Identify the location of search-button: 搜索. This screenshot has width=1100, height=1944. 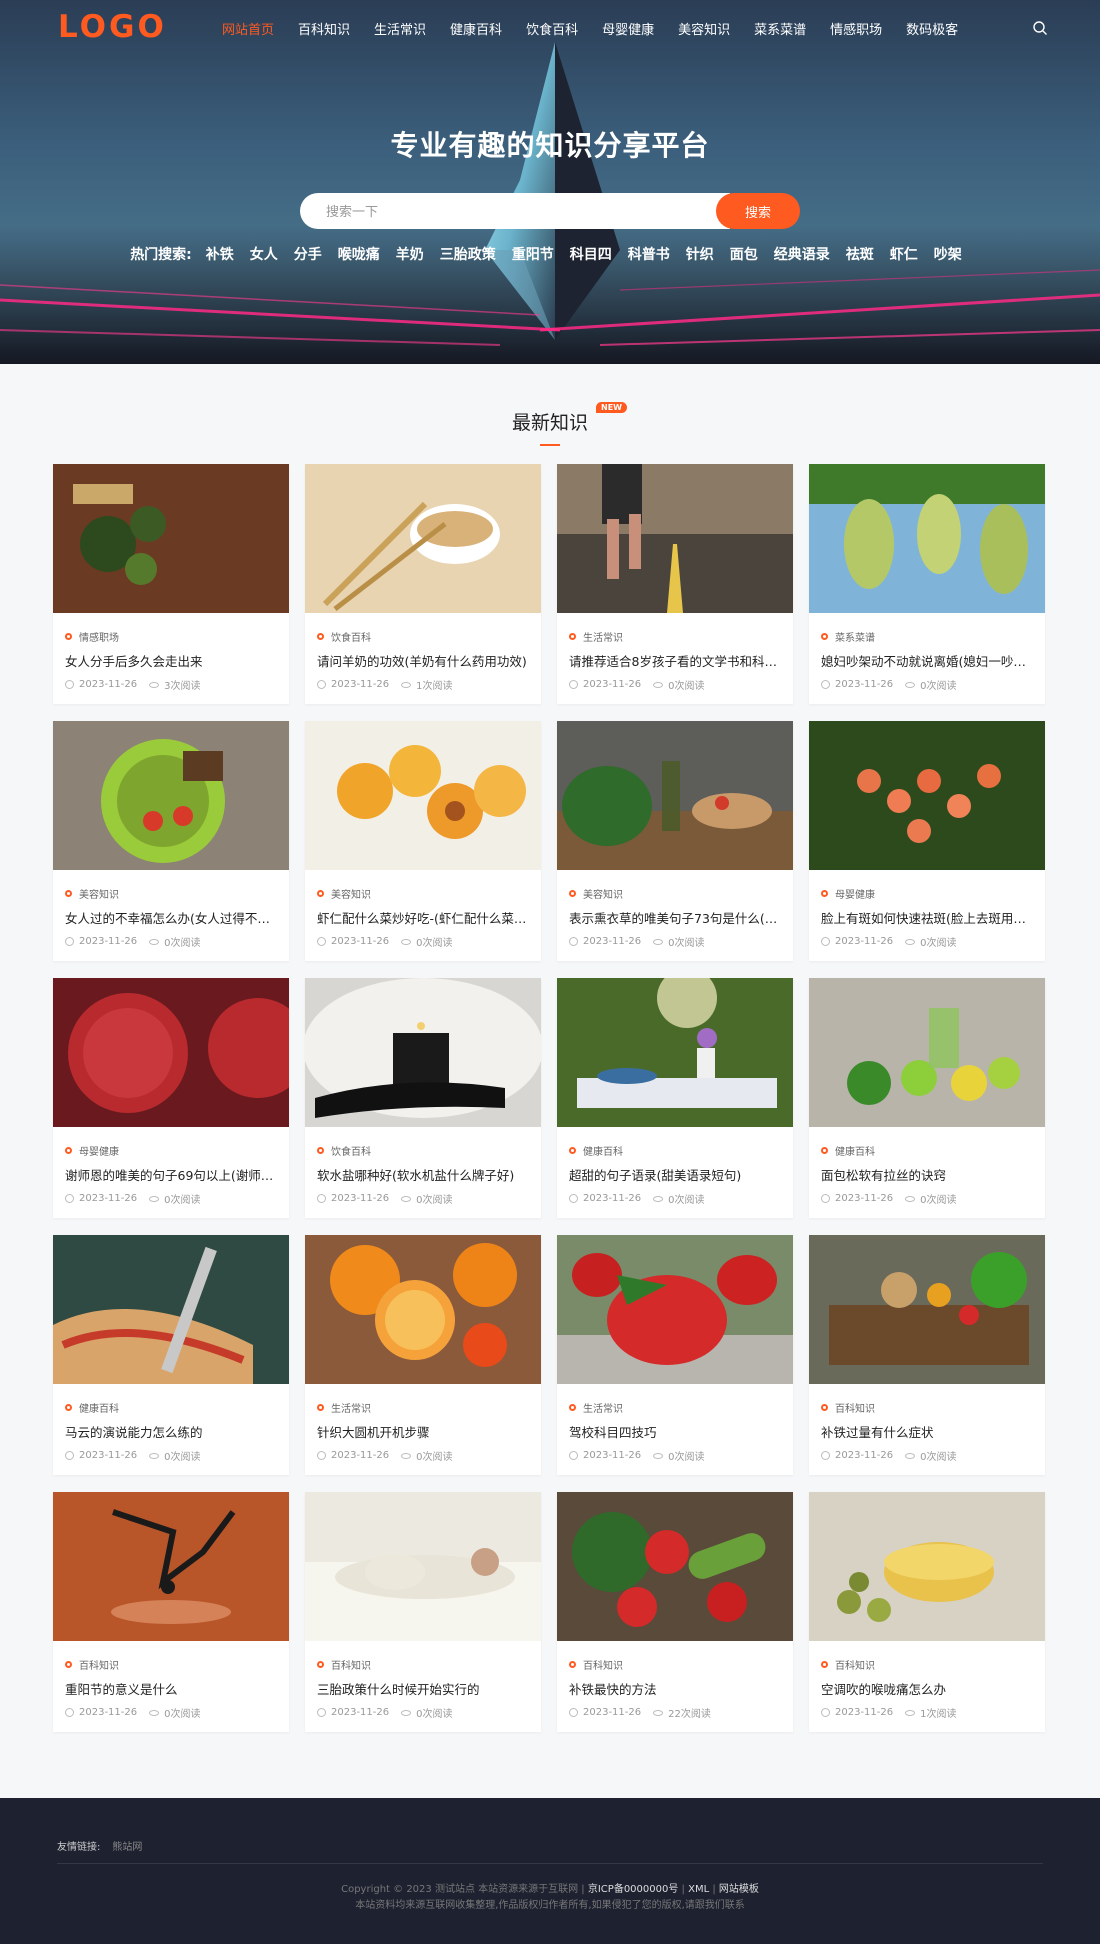
(758, 211).